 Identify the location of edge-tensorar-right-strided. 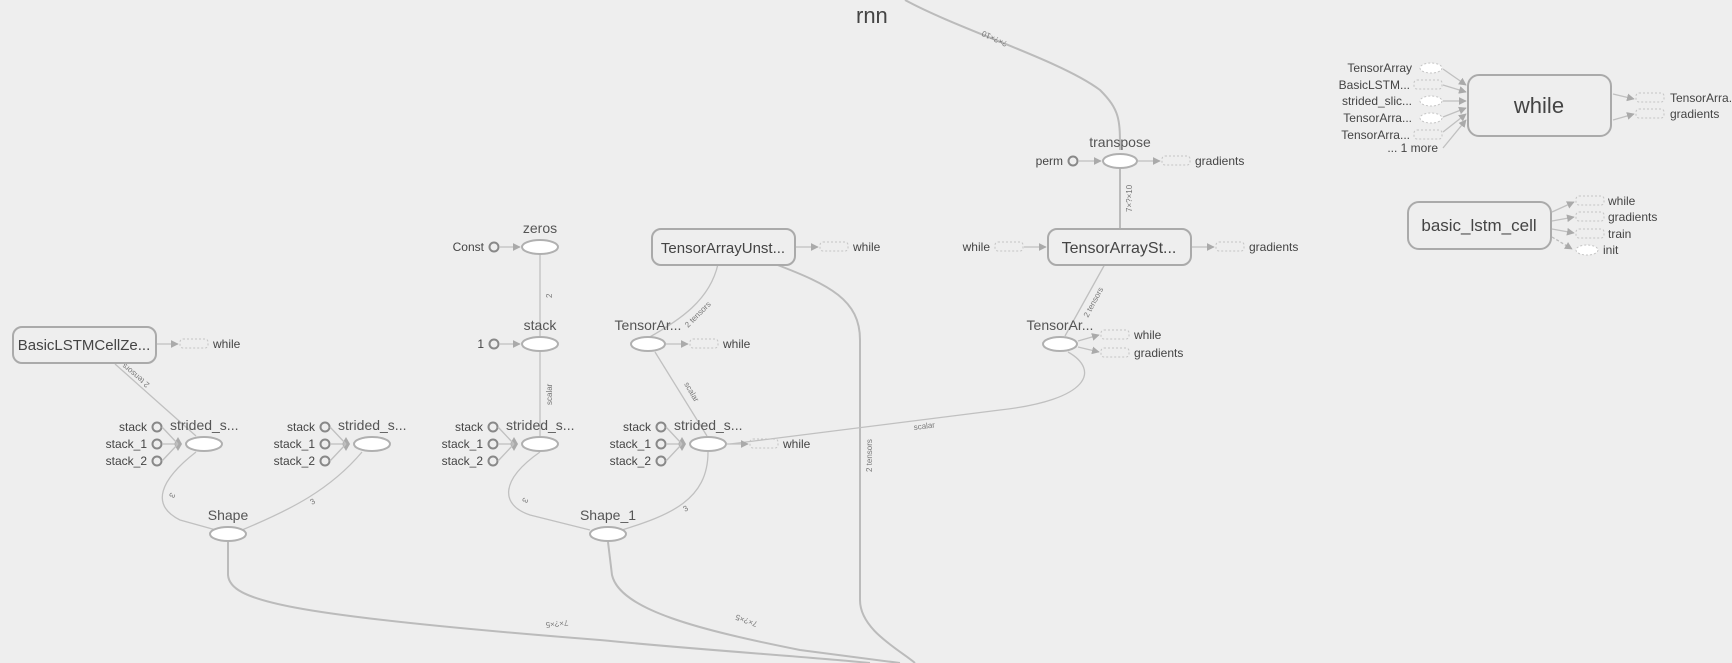
(907, 398).